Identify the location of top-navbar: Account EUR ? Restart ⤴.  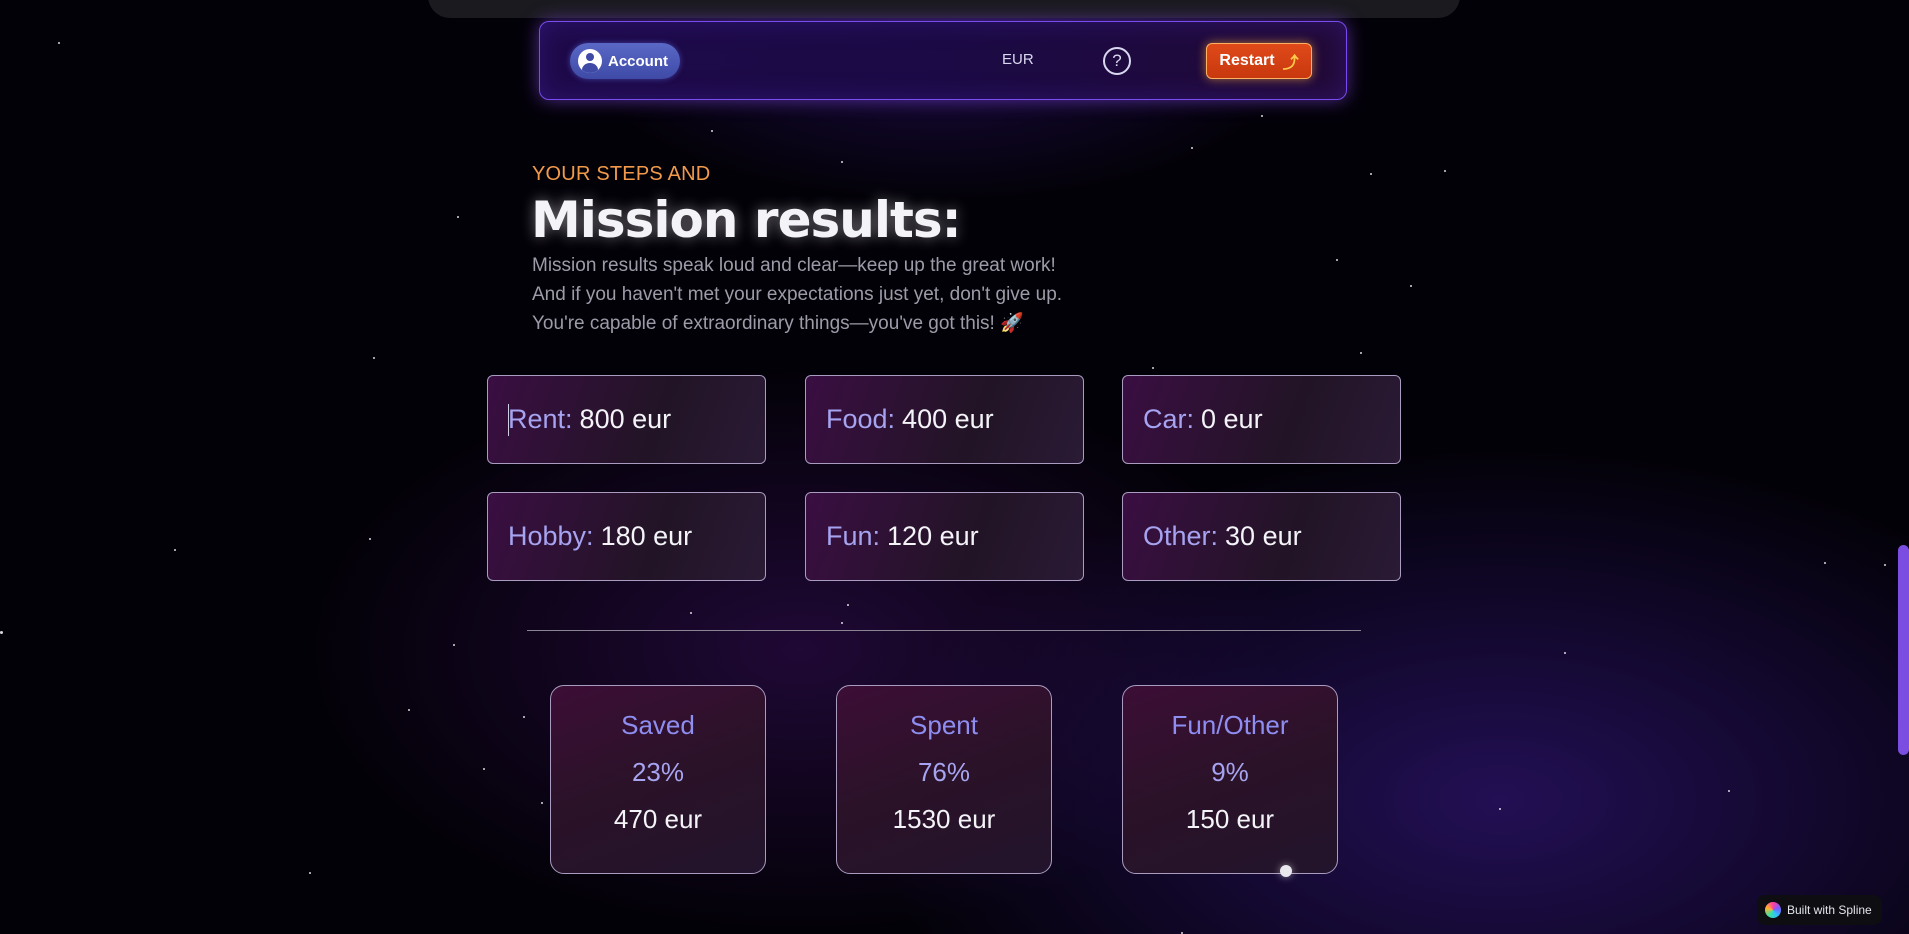
(943, 60).